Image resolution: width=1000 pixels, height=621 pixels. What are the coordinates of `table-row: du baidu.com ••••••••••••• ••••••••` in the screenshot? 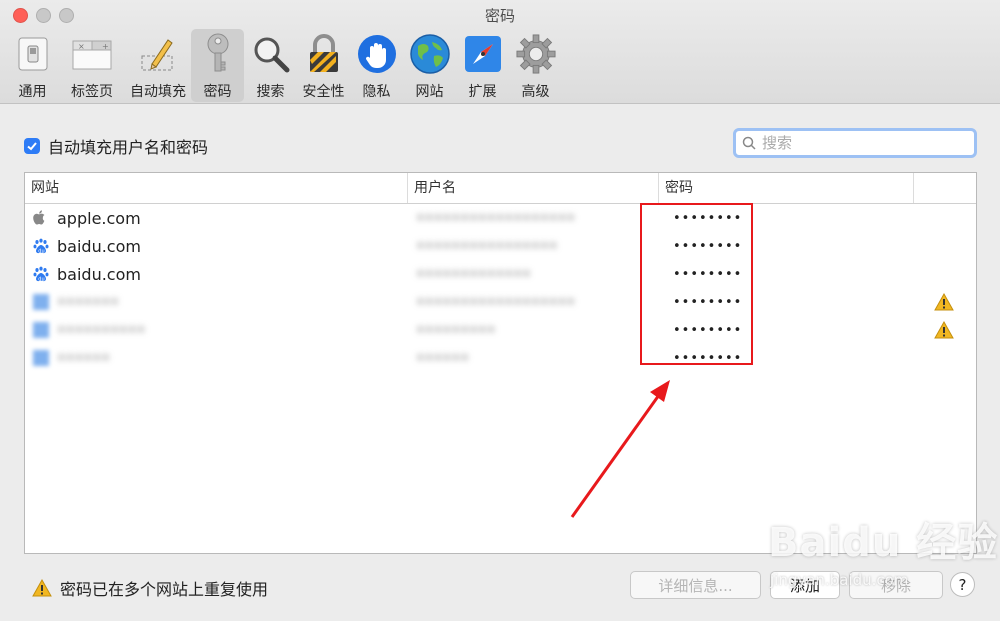 It's located at (500, 274).